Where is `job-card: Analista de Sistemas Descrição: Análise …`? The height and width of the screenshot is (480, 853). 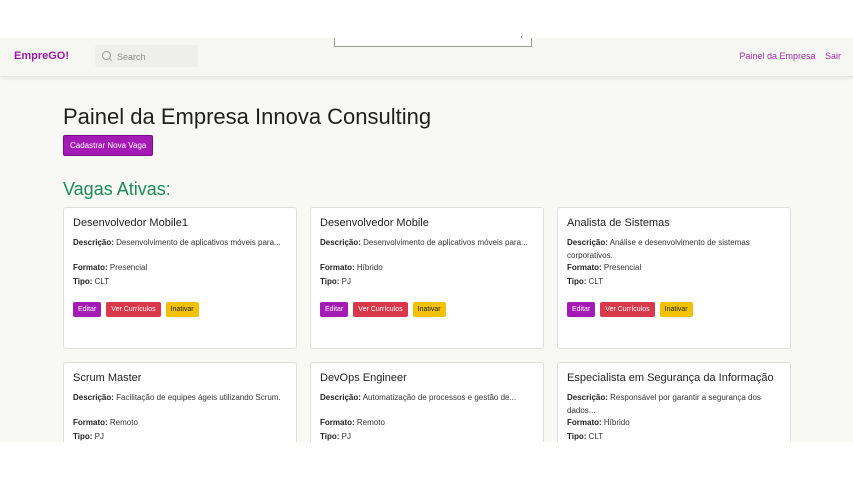
job-card: Analista de Sistemas Descrição: Análise … is located at coordinates (674, 278).